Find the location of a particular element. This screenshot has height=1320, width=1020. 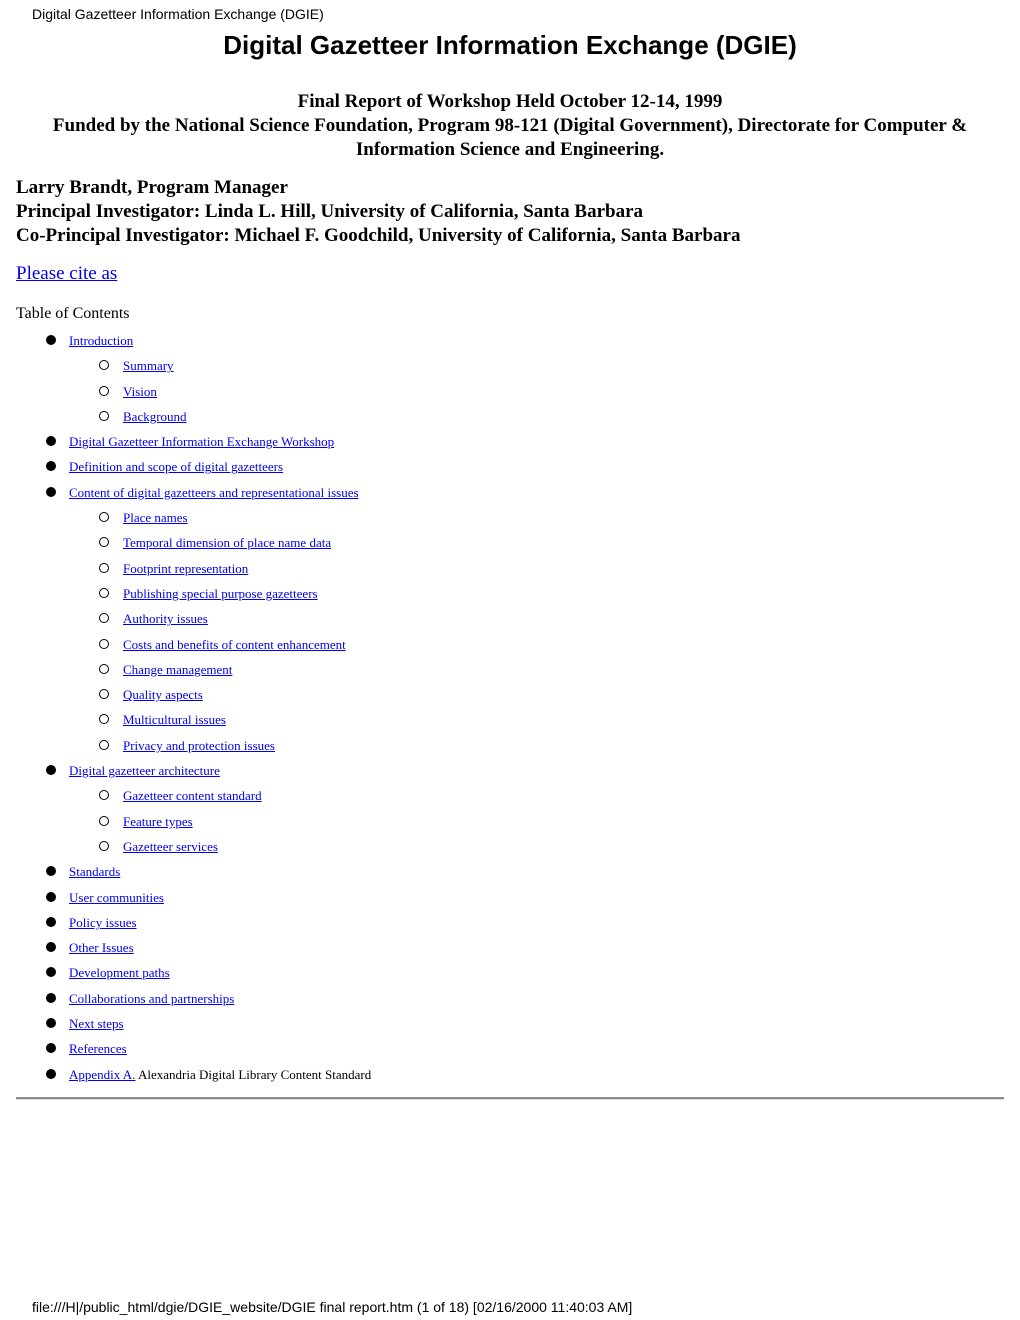

horizontal-rule is located at coordinates (510, 1098).